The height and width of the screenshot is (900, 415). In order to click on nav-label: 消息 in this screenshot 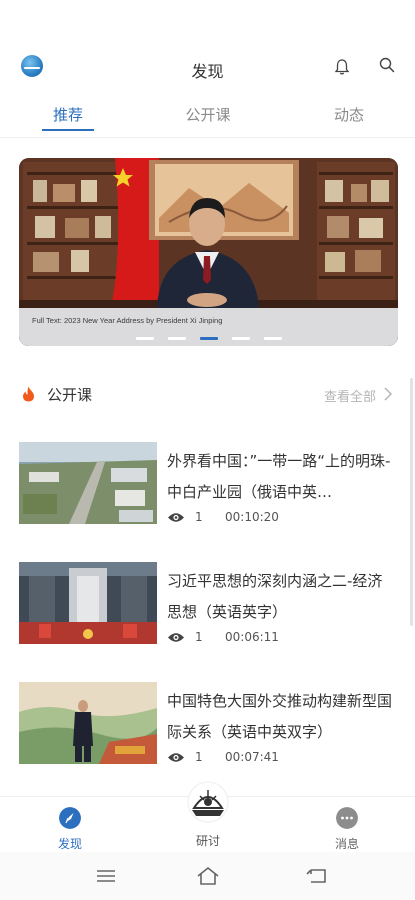, I will do `click(346, 844)`.